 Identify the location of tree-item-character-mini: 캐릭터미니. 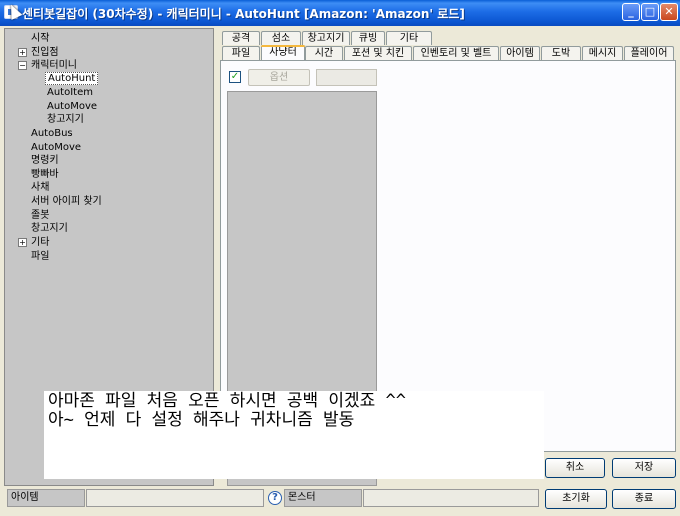
(54, 65).